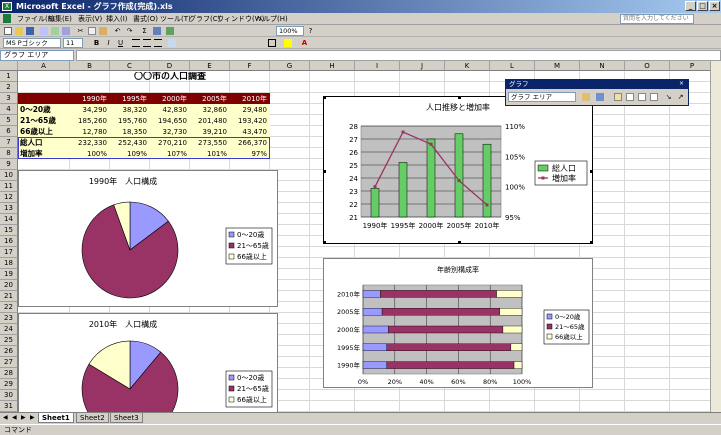 This screenshot has height=435, width=721. I want to click on data-table-icon, so click(630, 97).